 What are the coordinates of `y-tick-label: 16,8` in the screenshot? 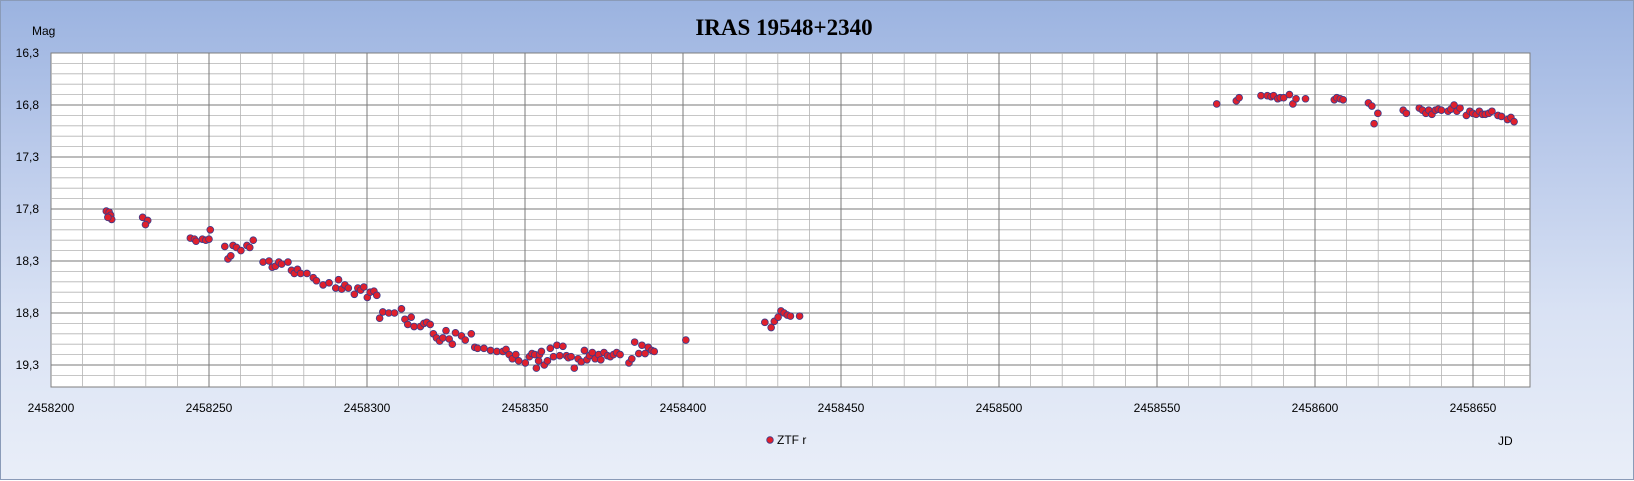 It's located at (28, 105).